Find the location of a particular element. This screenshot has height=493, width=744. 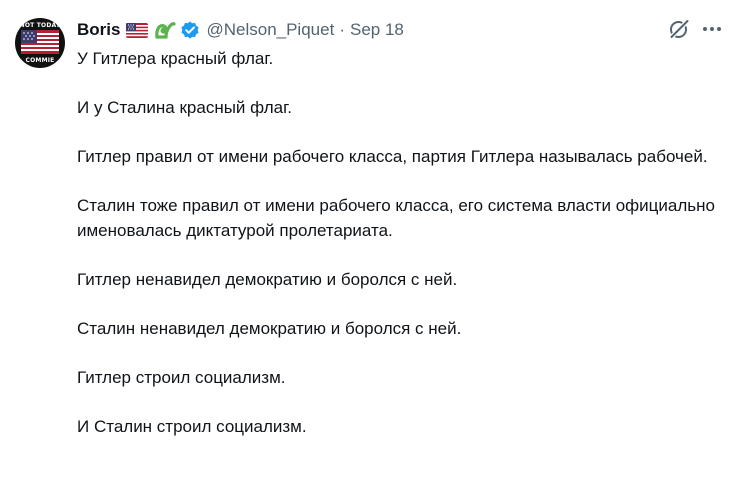

author-name: Boris is located at coordinates (98, 30).